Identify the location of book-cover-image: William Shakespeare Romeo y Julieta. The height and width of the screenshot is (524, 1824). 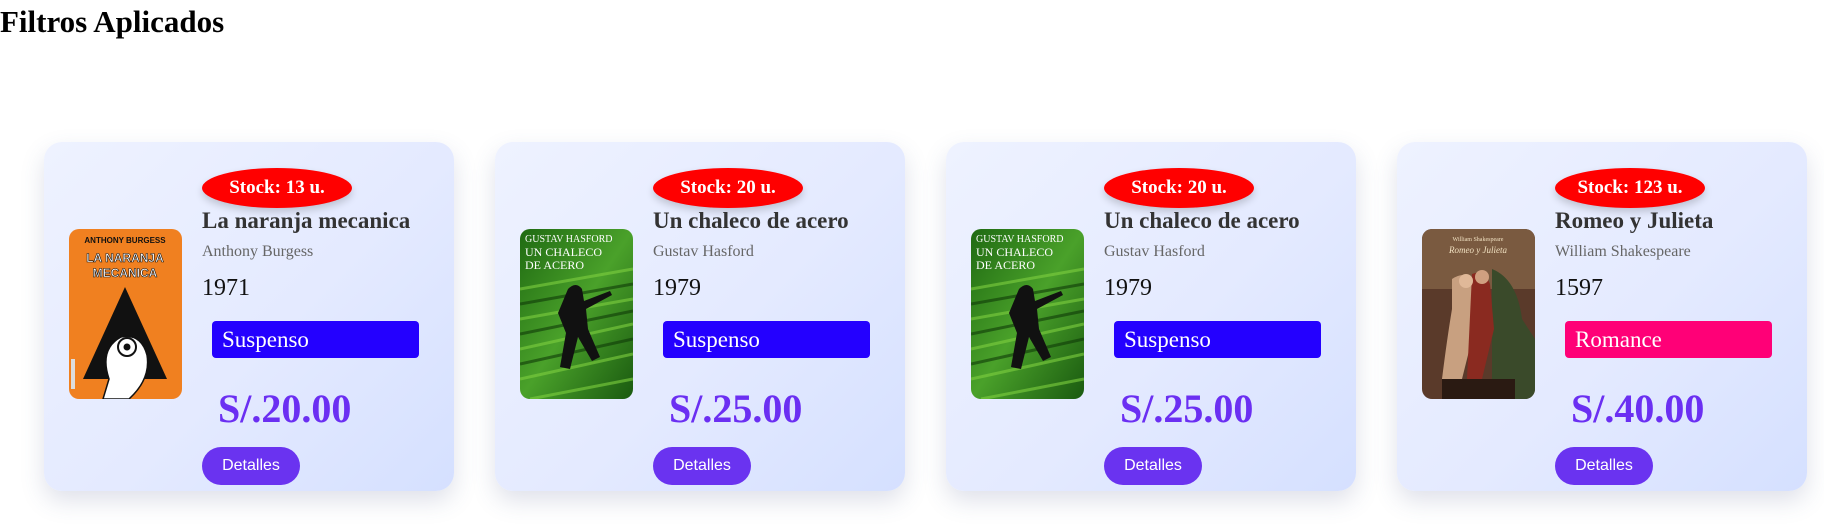
(1478, 314).